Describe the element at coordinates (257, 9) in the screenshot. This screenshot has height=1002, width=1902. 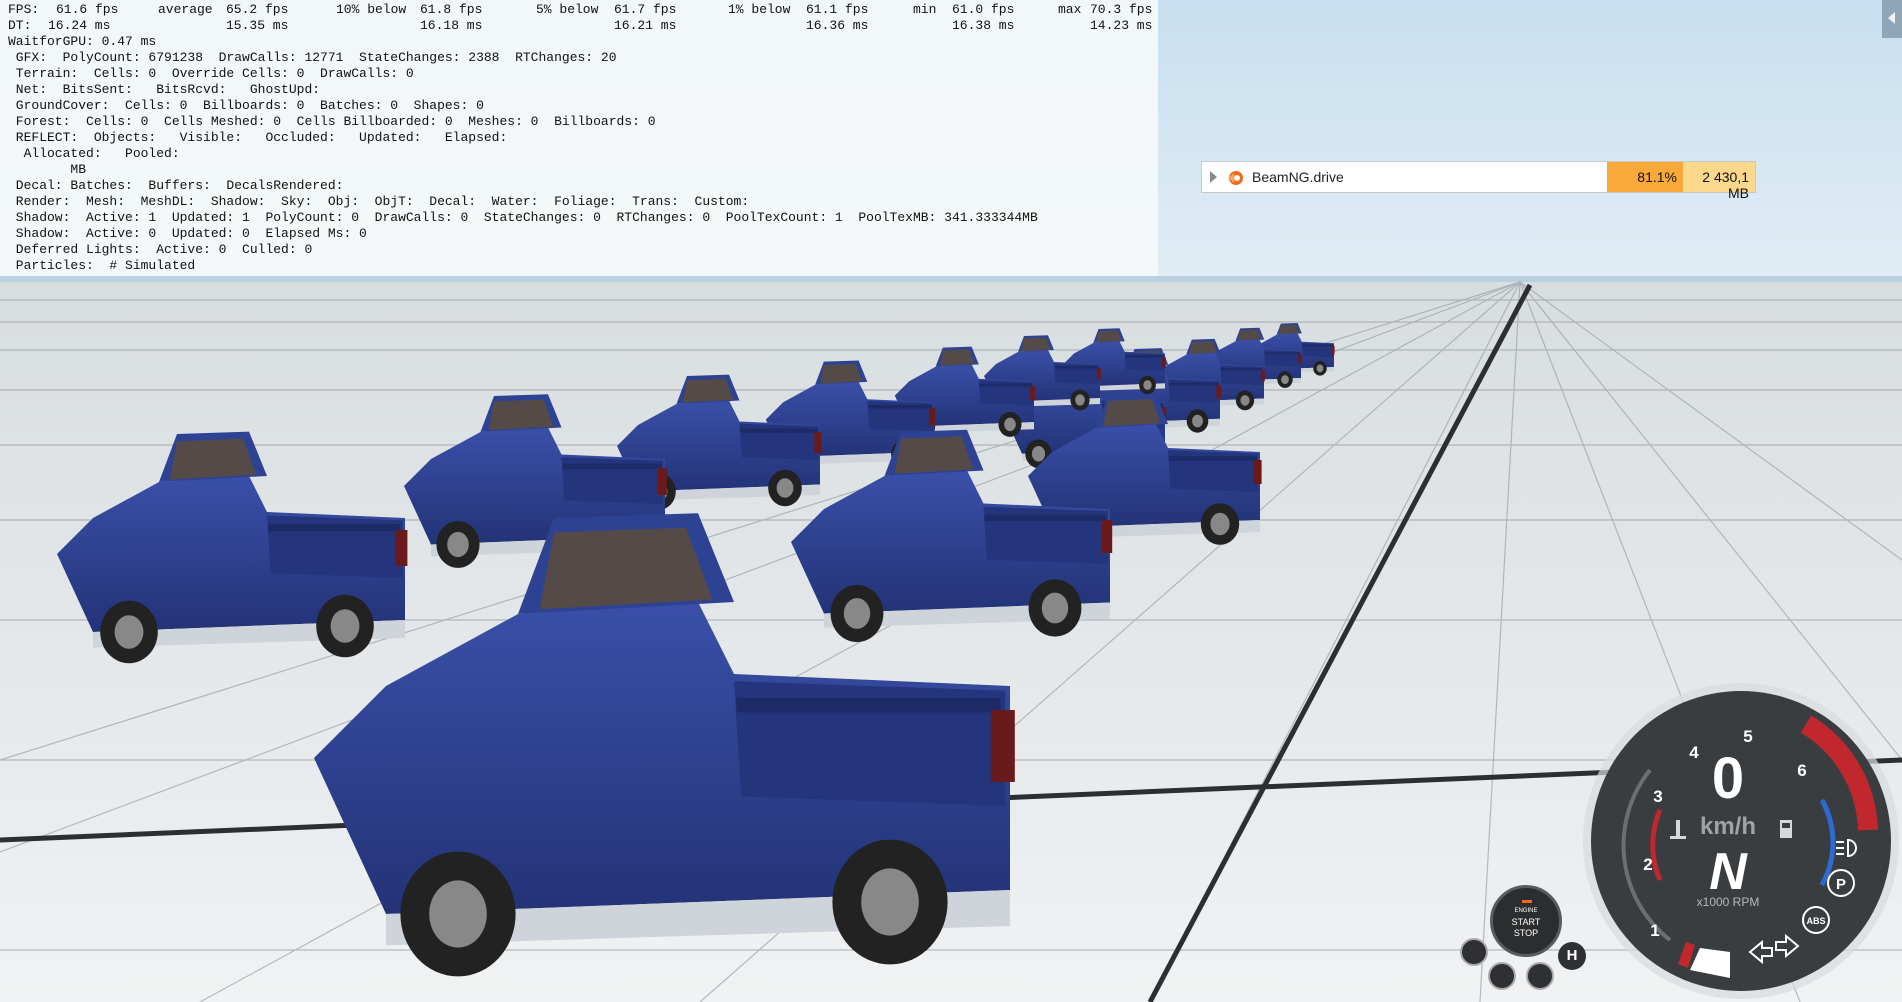
I see `avg-value: 65.2 fps` at that location.